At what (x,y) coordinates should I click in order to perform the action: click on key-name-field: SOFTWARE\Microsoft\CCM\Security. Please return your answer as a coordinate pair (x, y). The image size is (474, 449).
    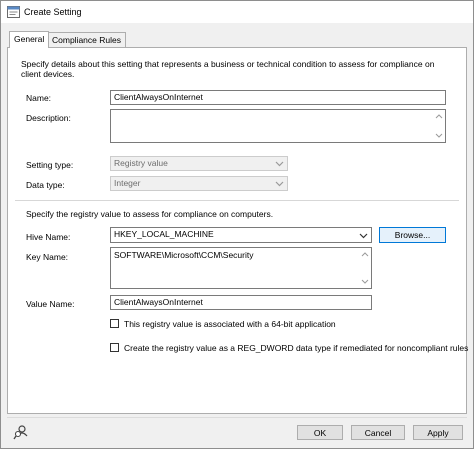
    Looking at the image, I should click on (241, 268).